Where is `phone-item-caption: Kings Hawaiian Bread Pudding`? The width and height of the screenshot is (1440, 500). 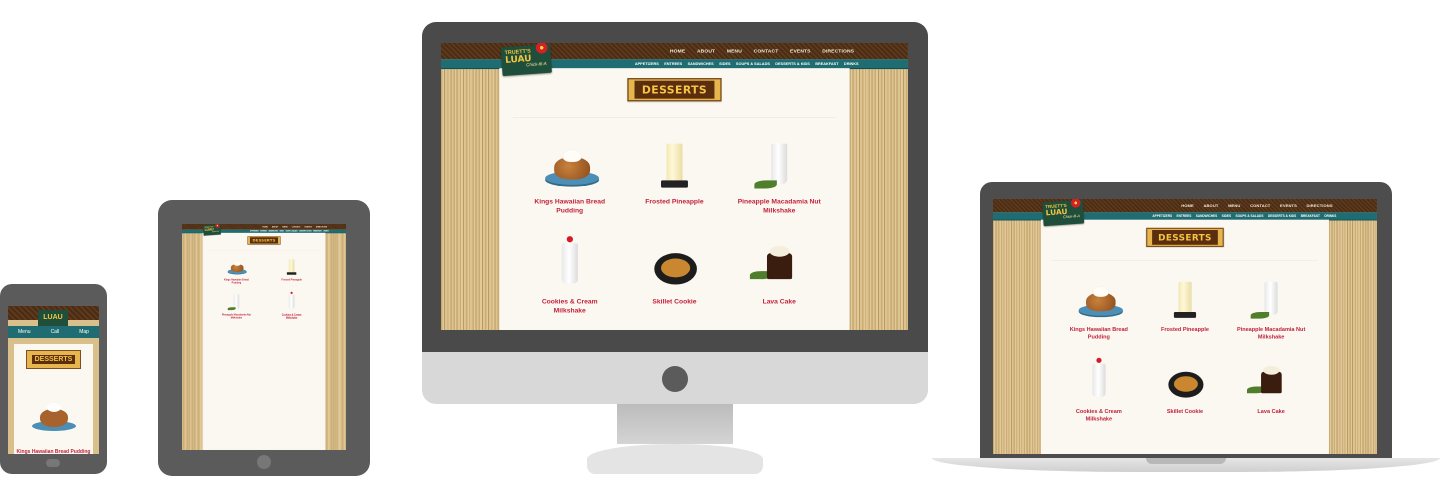 phone-item-caption: Kings Hawaiian Bread Pudding is located at coordinates (53, 451).